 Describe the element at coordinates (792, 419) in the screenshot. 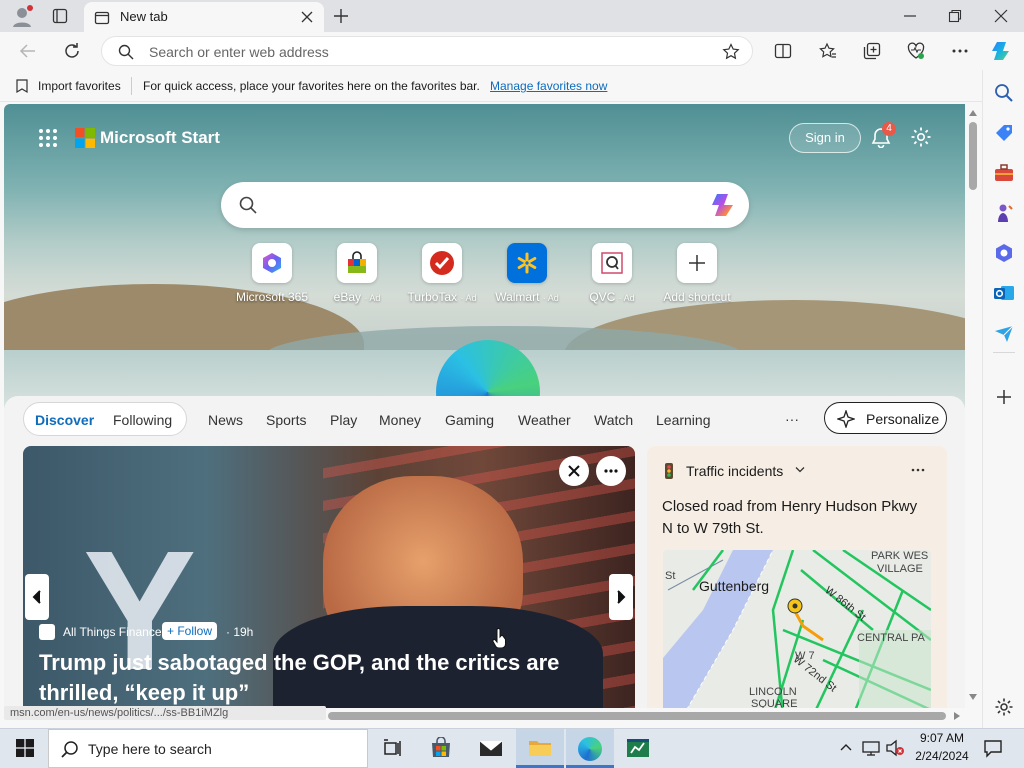

I see `more-tabs-button: ···` at that location.